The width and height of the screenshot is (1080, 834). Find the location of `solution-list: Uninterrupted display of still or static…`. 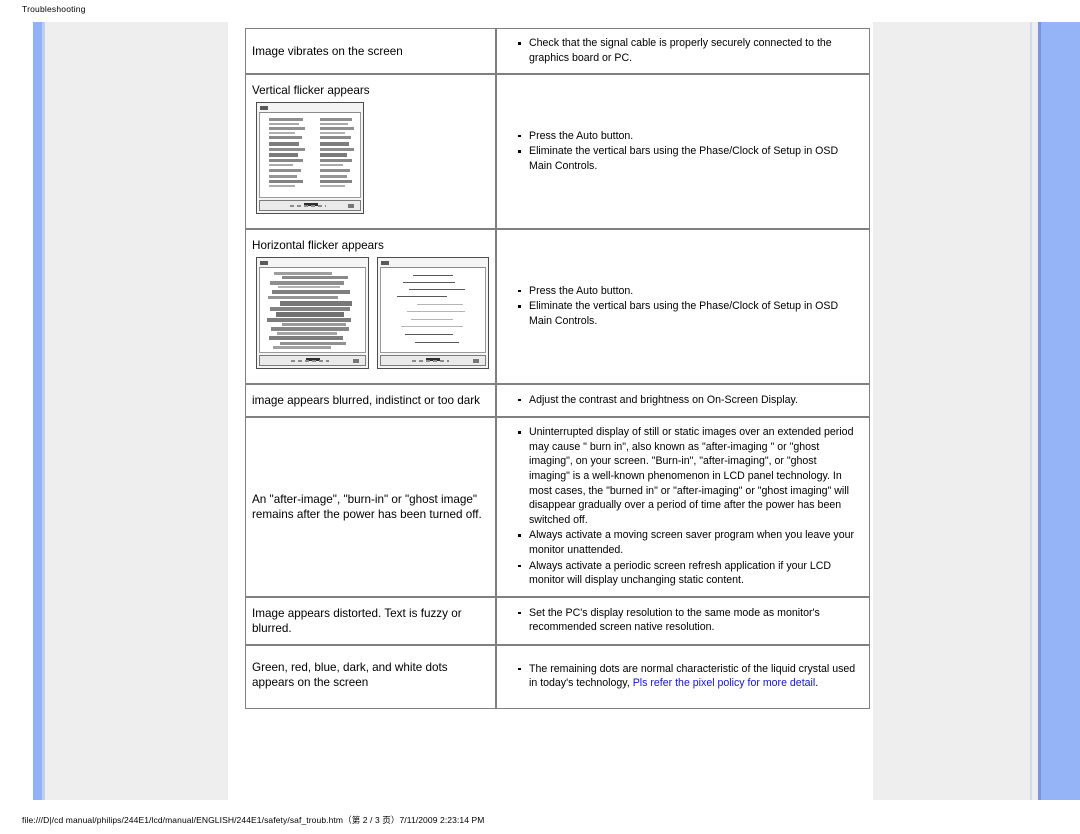

solution-list: Uninterrupted display of still or static… is located at coordinates (685, 506).